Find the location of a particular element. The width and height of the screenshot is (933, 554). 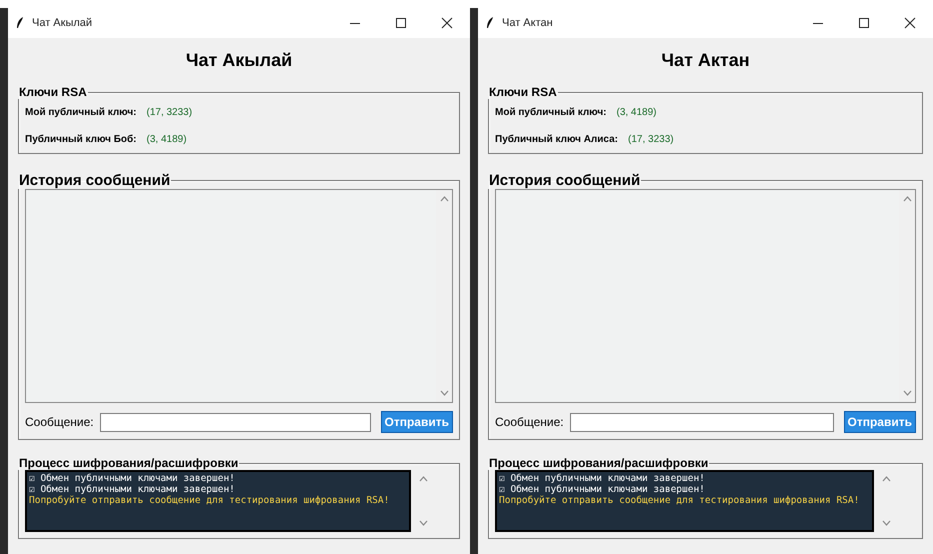

chat-heading: Чат Актан is located at coordinates (705, 60).